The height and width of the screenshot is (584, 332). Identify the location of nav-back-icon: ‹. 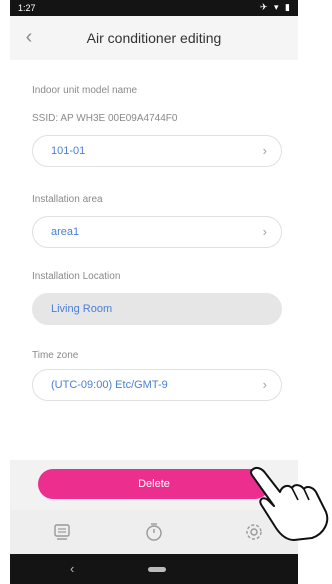
(72, 568).